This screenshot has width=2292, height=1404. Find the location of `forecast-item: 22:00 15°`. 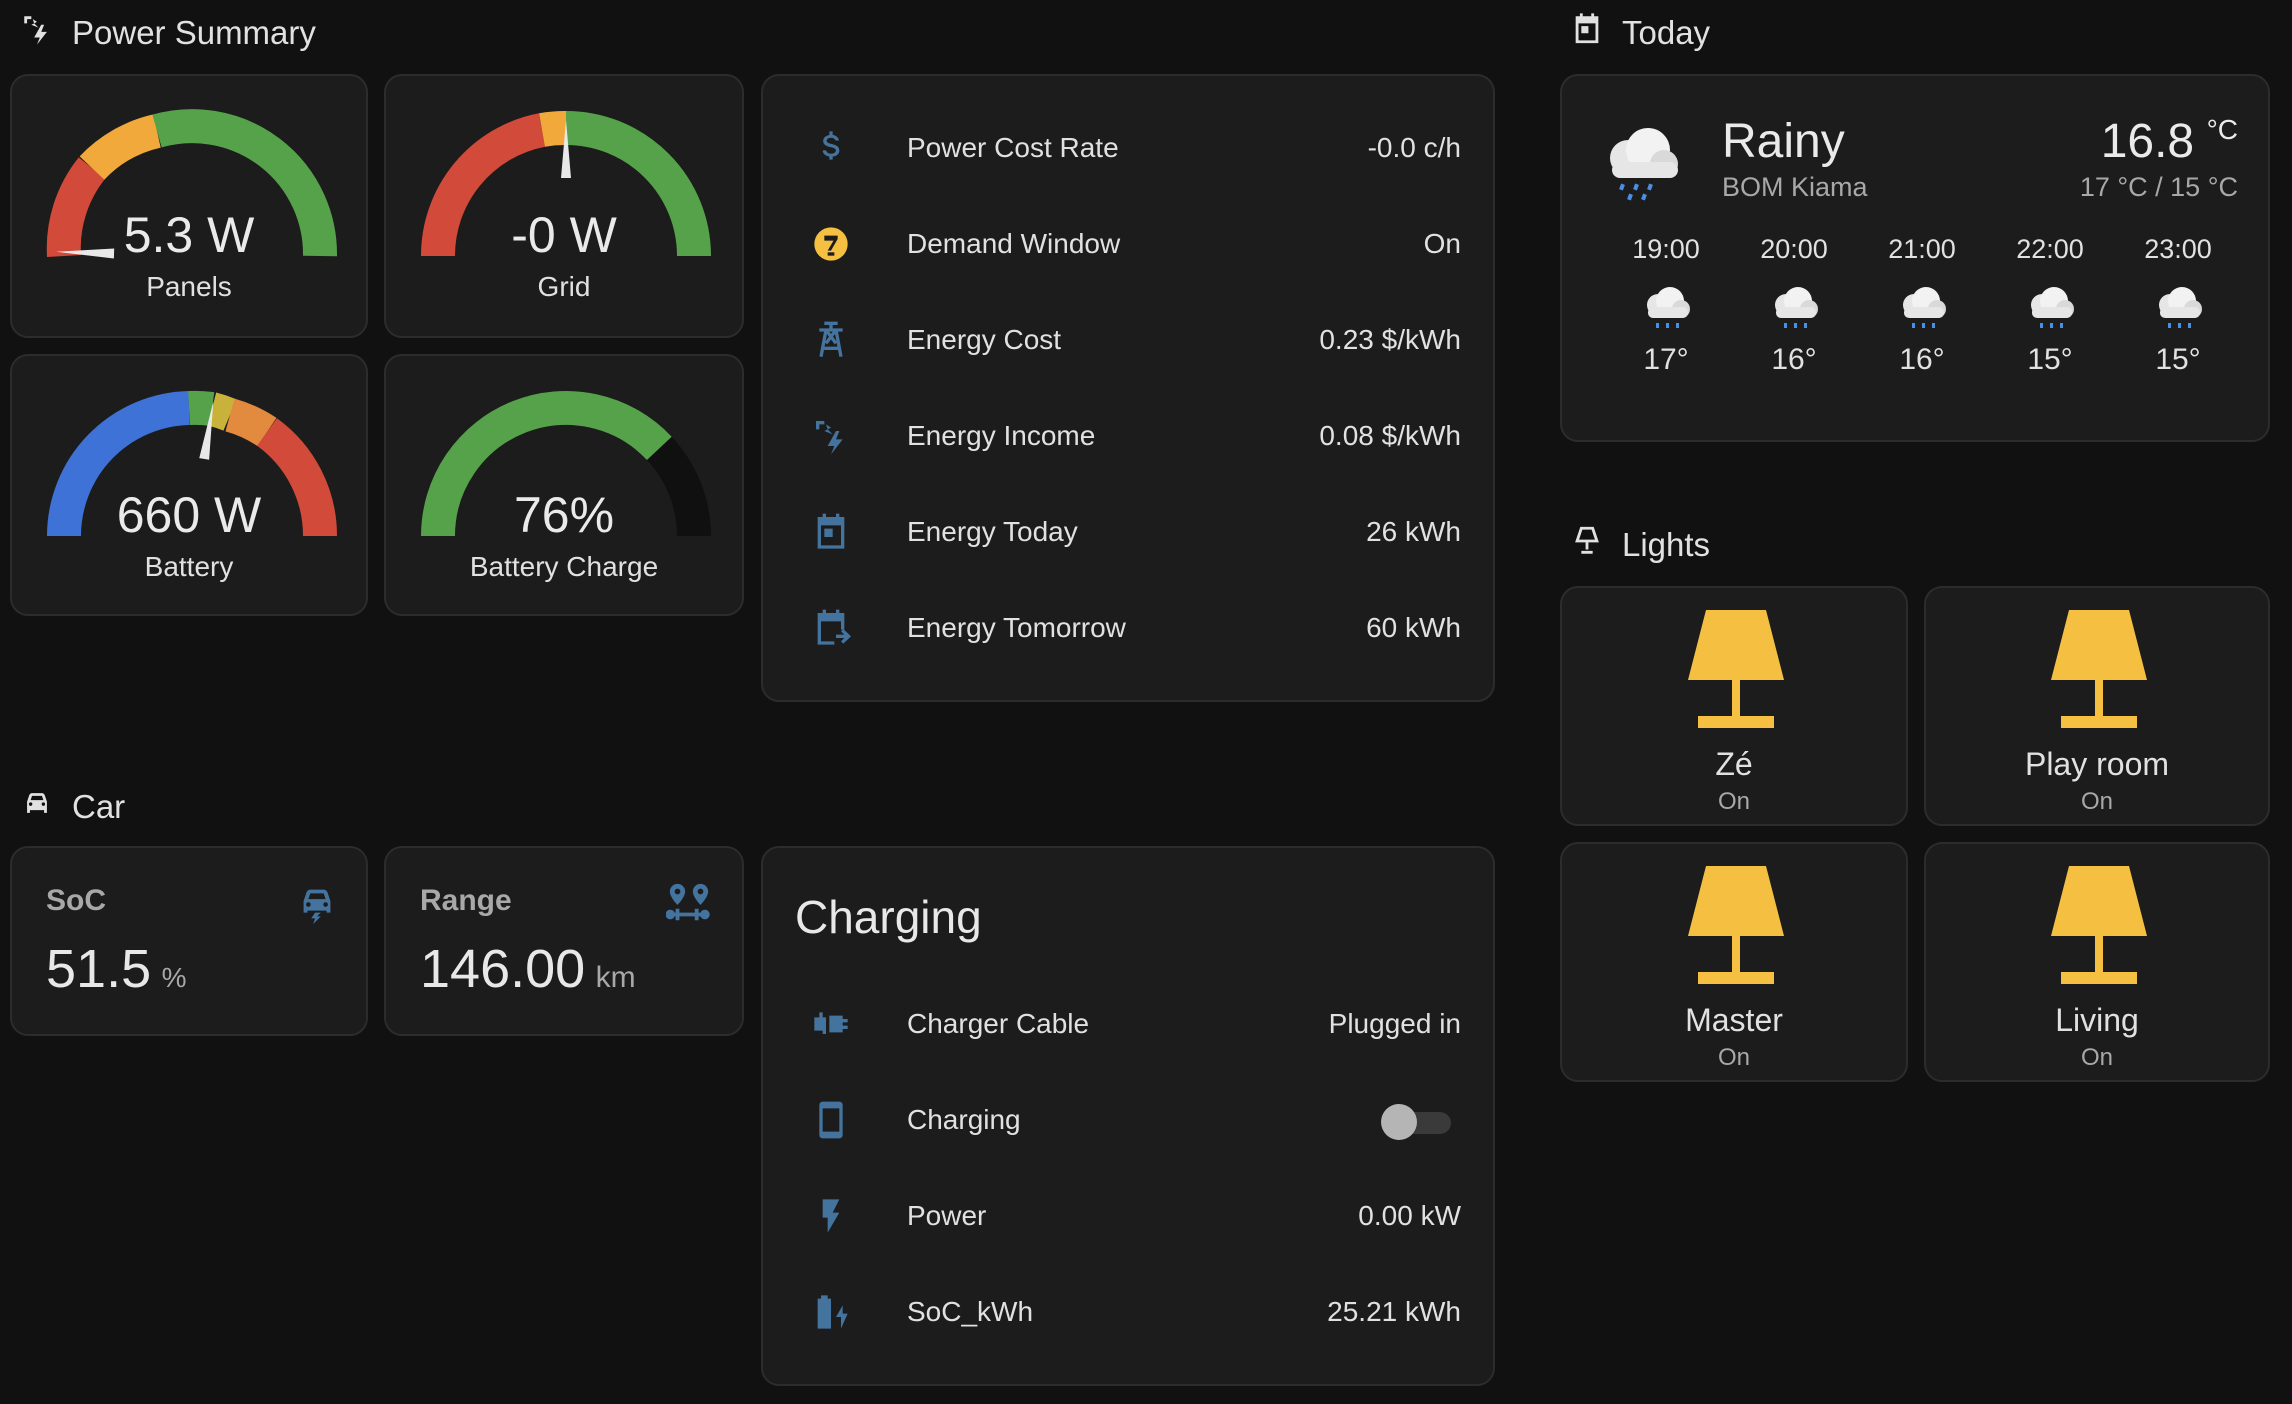

forecast-item: 22:00 15° is located at coordinates (2050, 305).